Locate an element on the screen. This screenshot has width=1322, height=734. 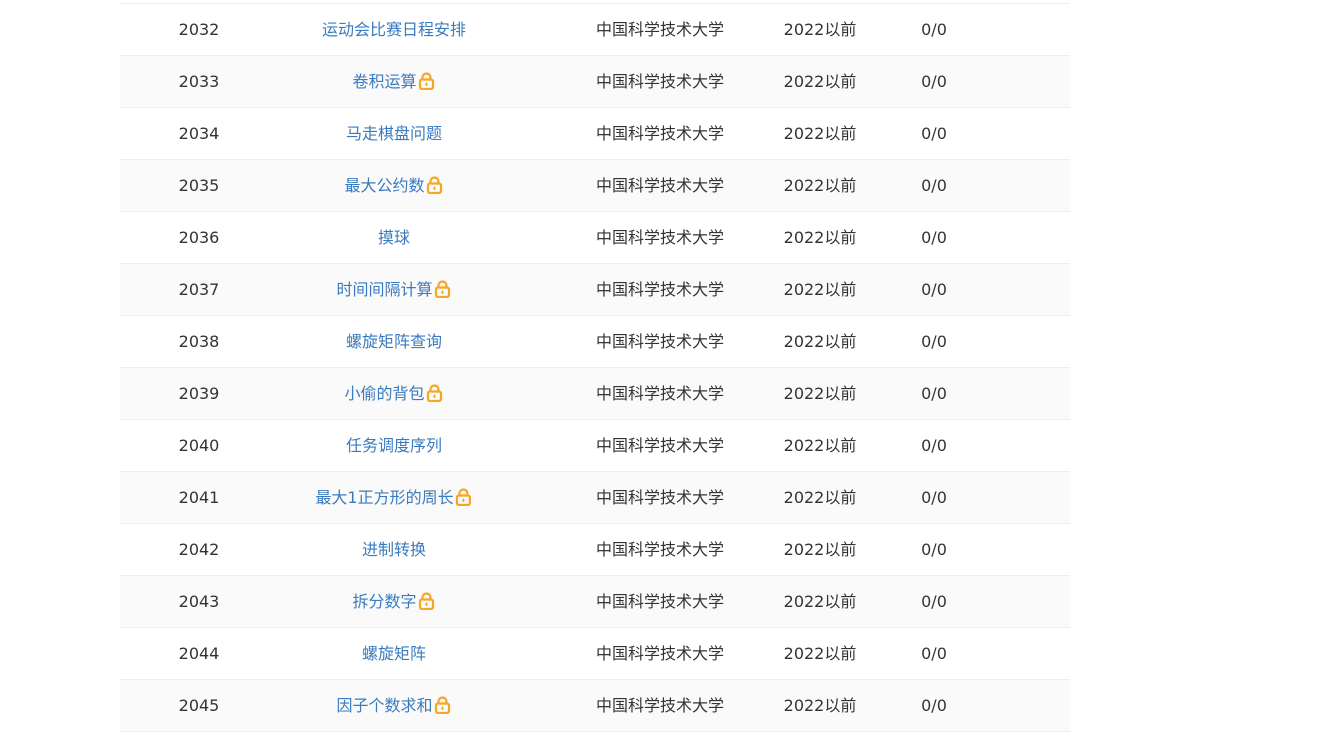
problem-title-cell: 螺旋矩阵 is located at coordinates (394, 653).